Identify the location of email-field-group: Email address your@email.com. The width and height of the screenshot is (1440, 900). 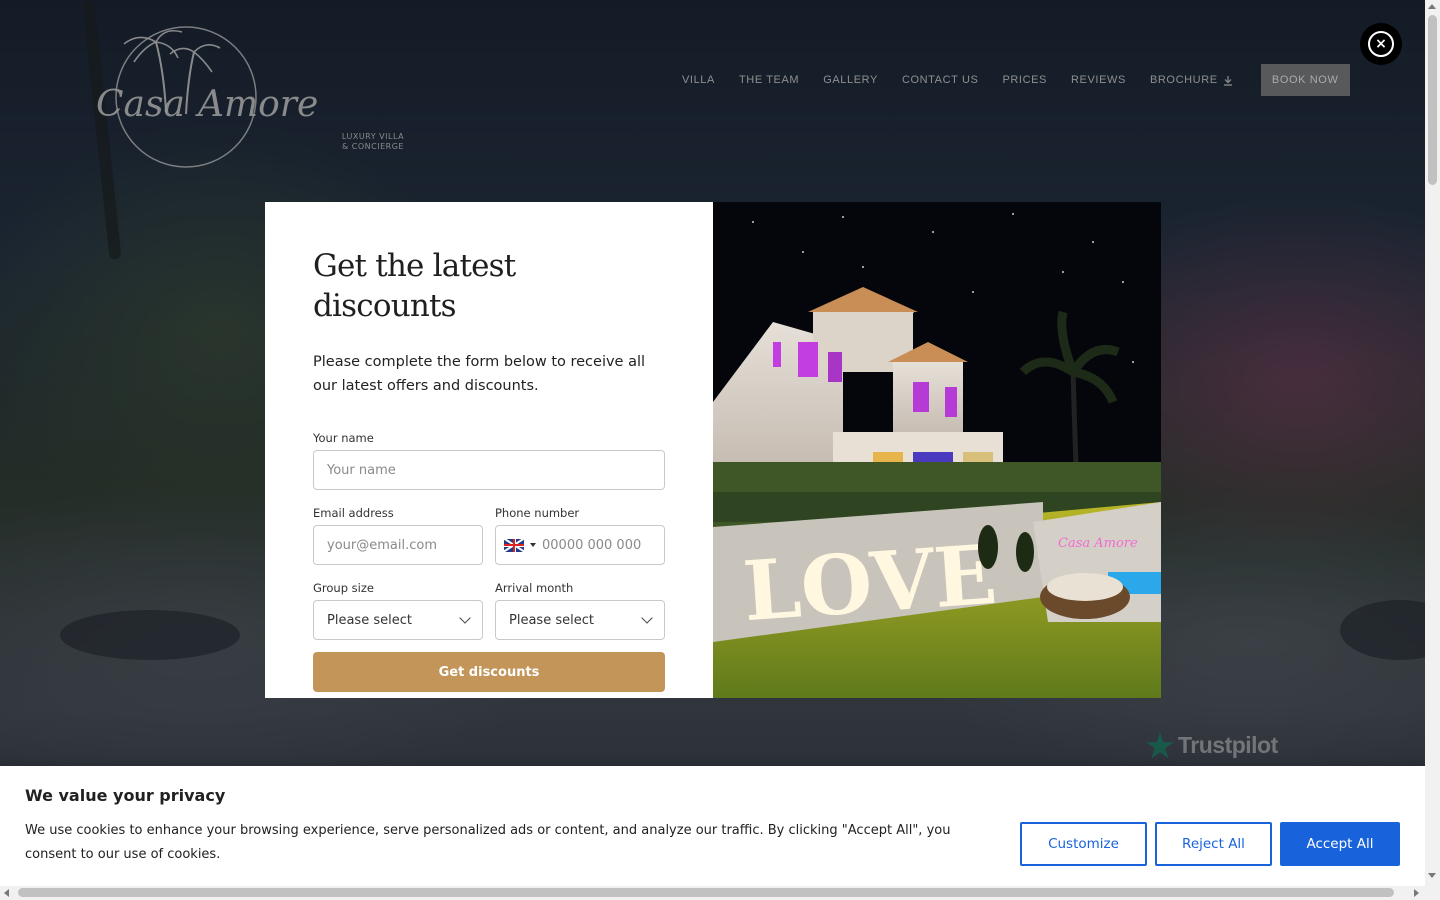
(398, 535).